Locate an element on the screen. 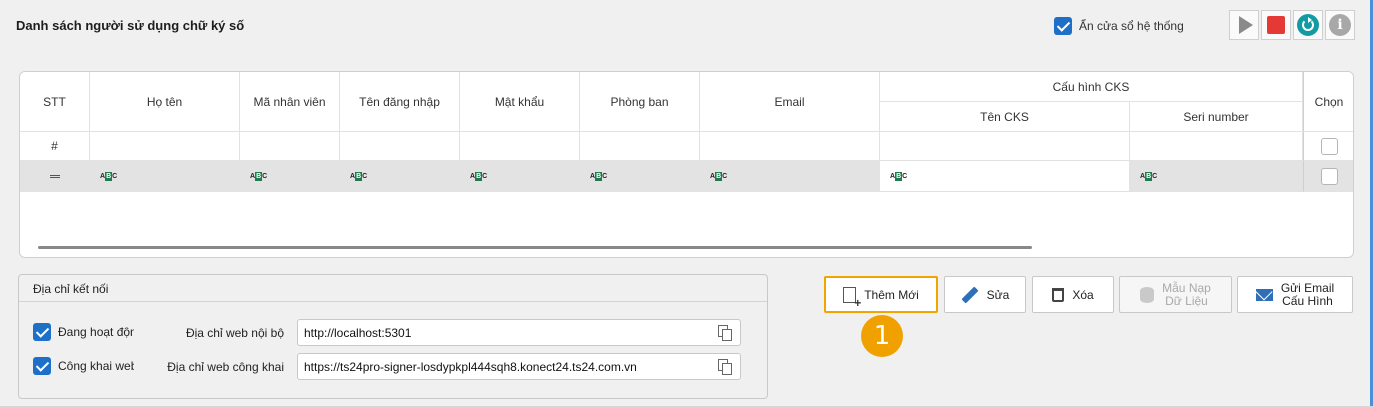 This screenshot has height=408, width=1373. public-label: Công khai web is located at coordinates (96, 366).